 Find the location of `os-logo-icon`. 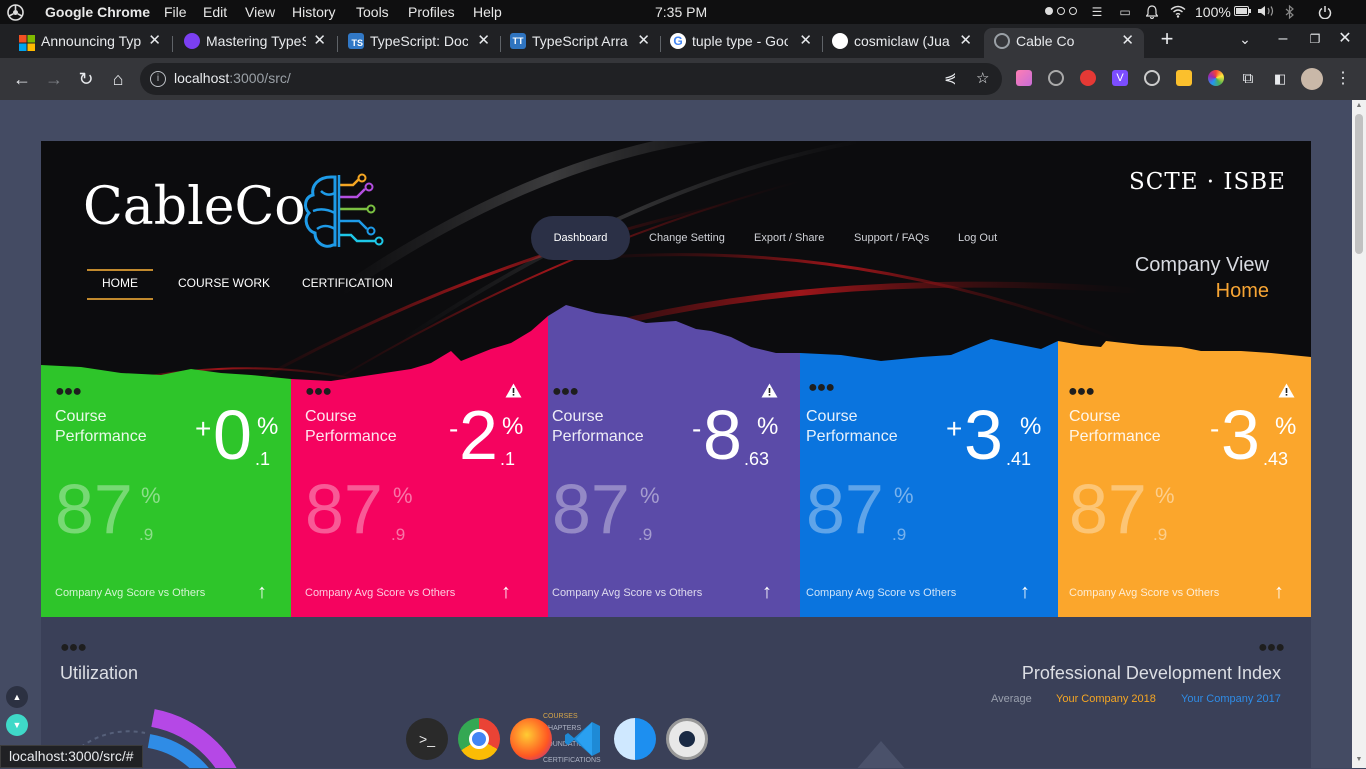

os-logo-icon is located at coordinates (15, 14).